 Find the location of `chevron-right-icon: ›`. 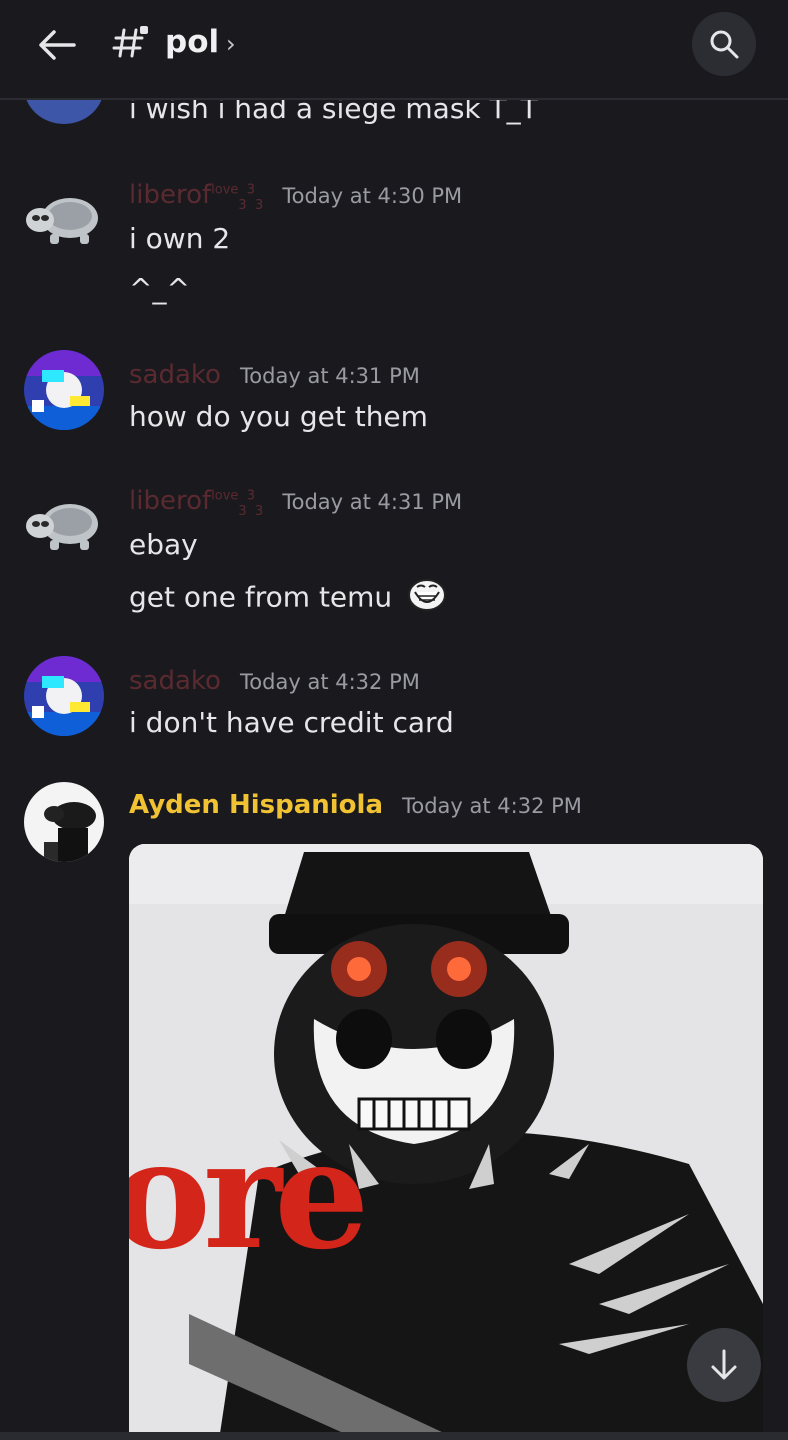

chevron-right-icon: › is located at coordinates (231, 44).